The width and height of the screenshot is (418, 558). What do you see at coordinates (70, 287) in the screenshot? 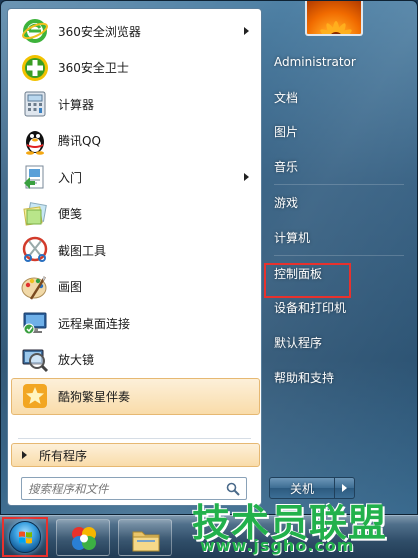
I see `program-label: 画图` at bounding box center [70, 287].